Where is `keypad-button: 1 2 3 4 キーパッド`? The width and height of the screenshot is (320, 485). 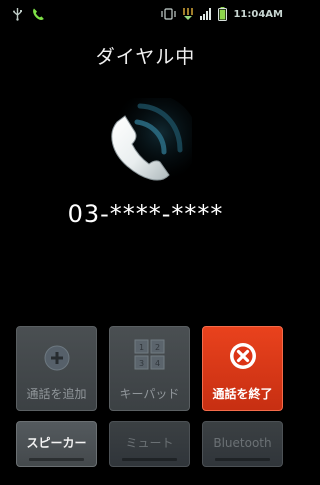
keypad-button: 1 2 3 4 キーパッド is located at coordinates (149, 368).